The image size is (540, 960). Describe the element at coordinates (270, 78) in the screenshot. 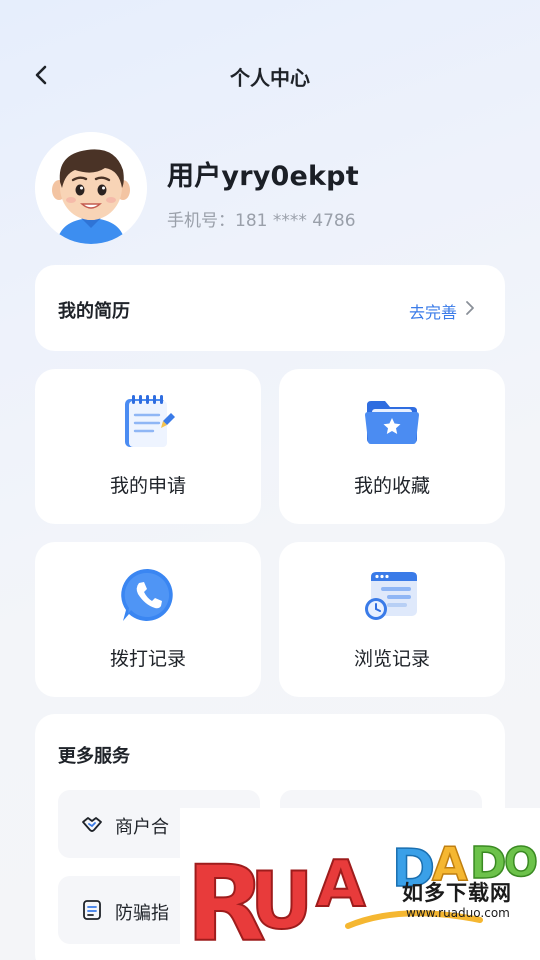

I see `page-title: 个人中心` at that location.